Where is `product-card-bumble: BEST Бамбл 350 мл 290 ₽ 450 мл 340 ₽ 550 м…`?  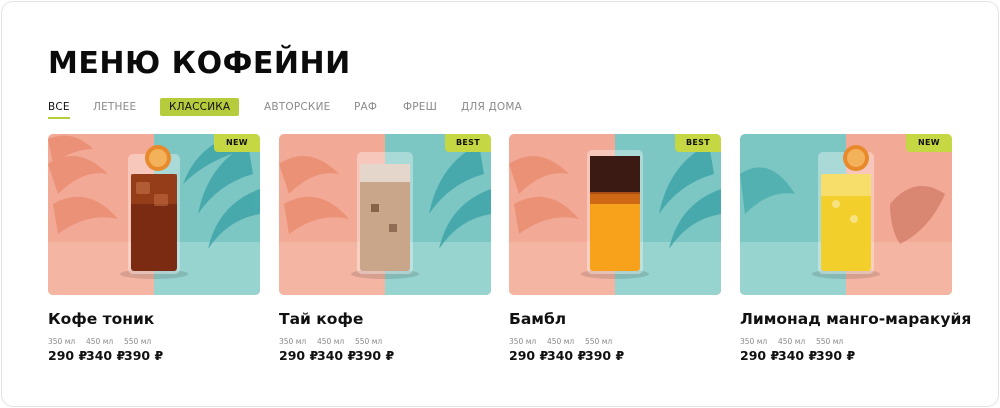 product-card-bumble: BEST Бамбл 350 мл 290 ₽ 450 мл 340 ₽ 550 м… is located at coordinates (615, 250).